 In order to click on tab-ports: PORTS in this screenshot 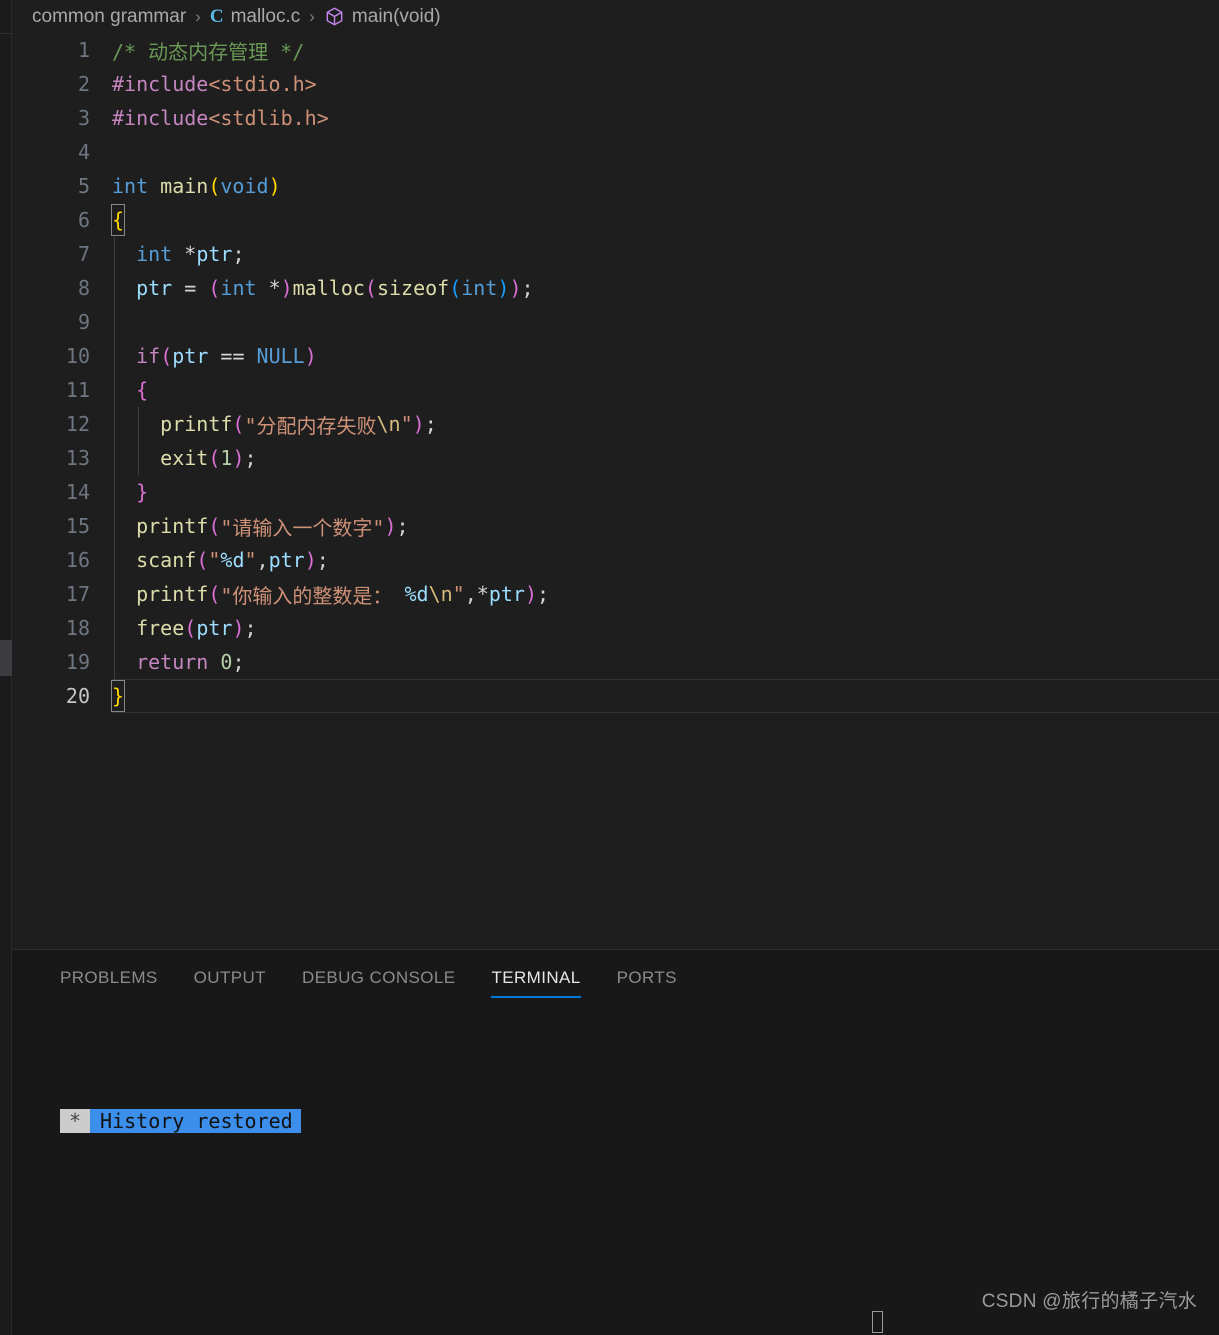, I will do `click(647, 978)`.